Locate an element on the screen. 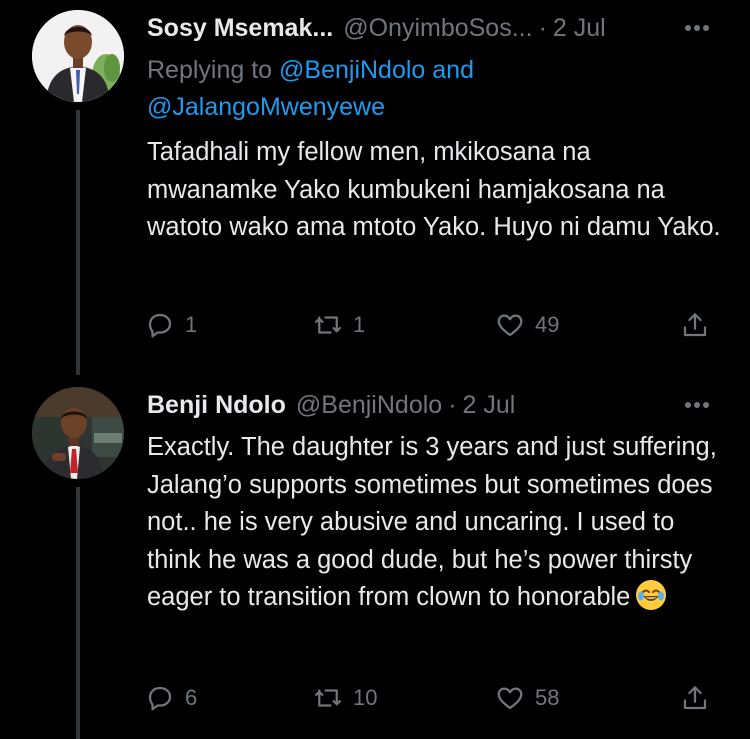 This screenshot has height=739, width=750. retweet-button: 10 is located at coordinates (345, 698).